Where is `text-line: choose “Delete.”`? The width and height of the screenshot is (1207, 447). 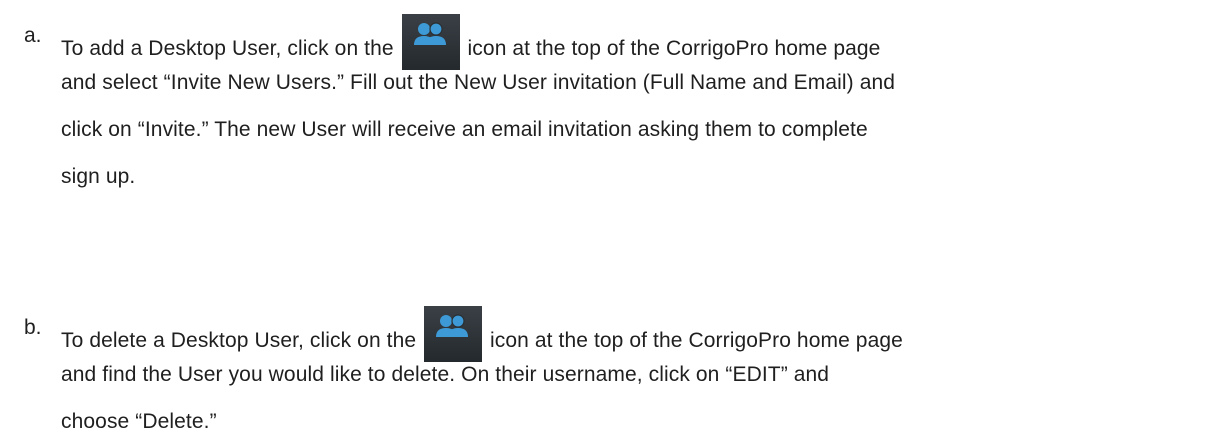 text-line: choose “Delete.” is located at coordinates (139, 421).